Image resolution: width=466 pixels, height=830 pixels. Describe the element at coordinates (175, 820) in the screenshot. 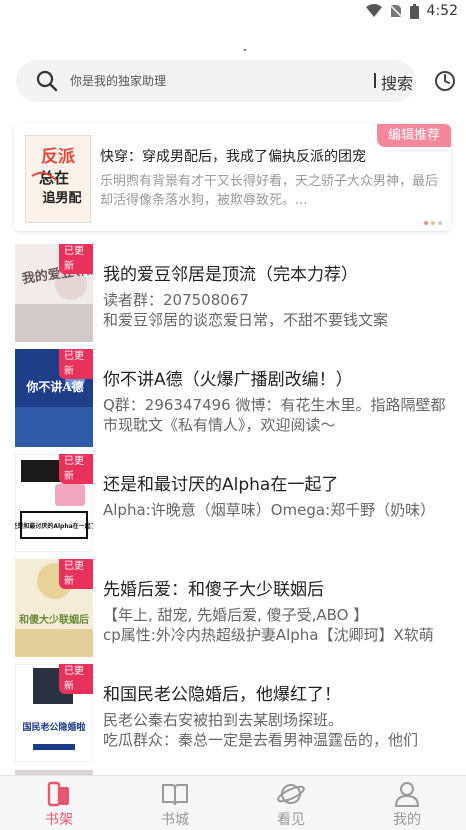

I see `nav-label-bookstore: 书城` at that location.